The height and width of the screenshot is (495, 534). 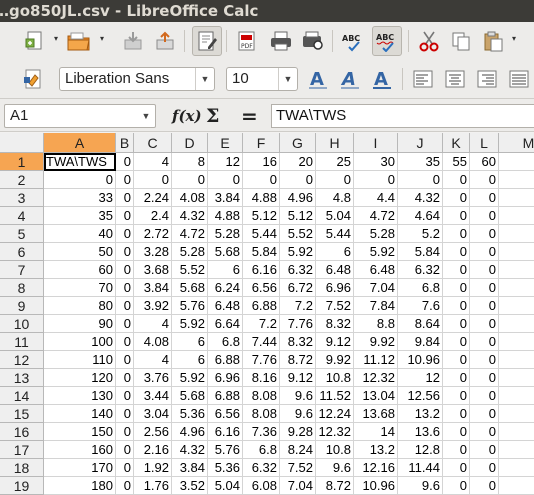 I want to click on select-all-corner, so click(x=22, y=143).